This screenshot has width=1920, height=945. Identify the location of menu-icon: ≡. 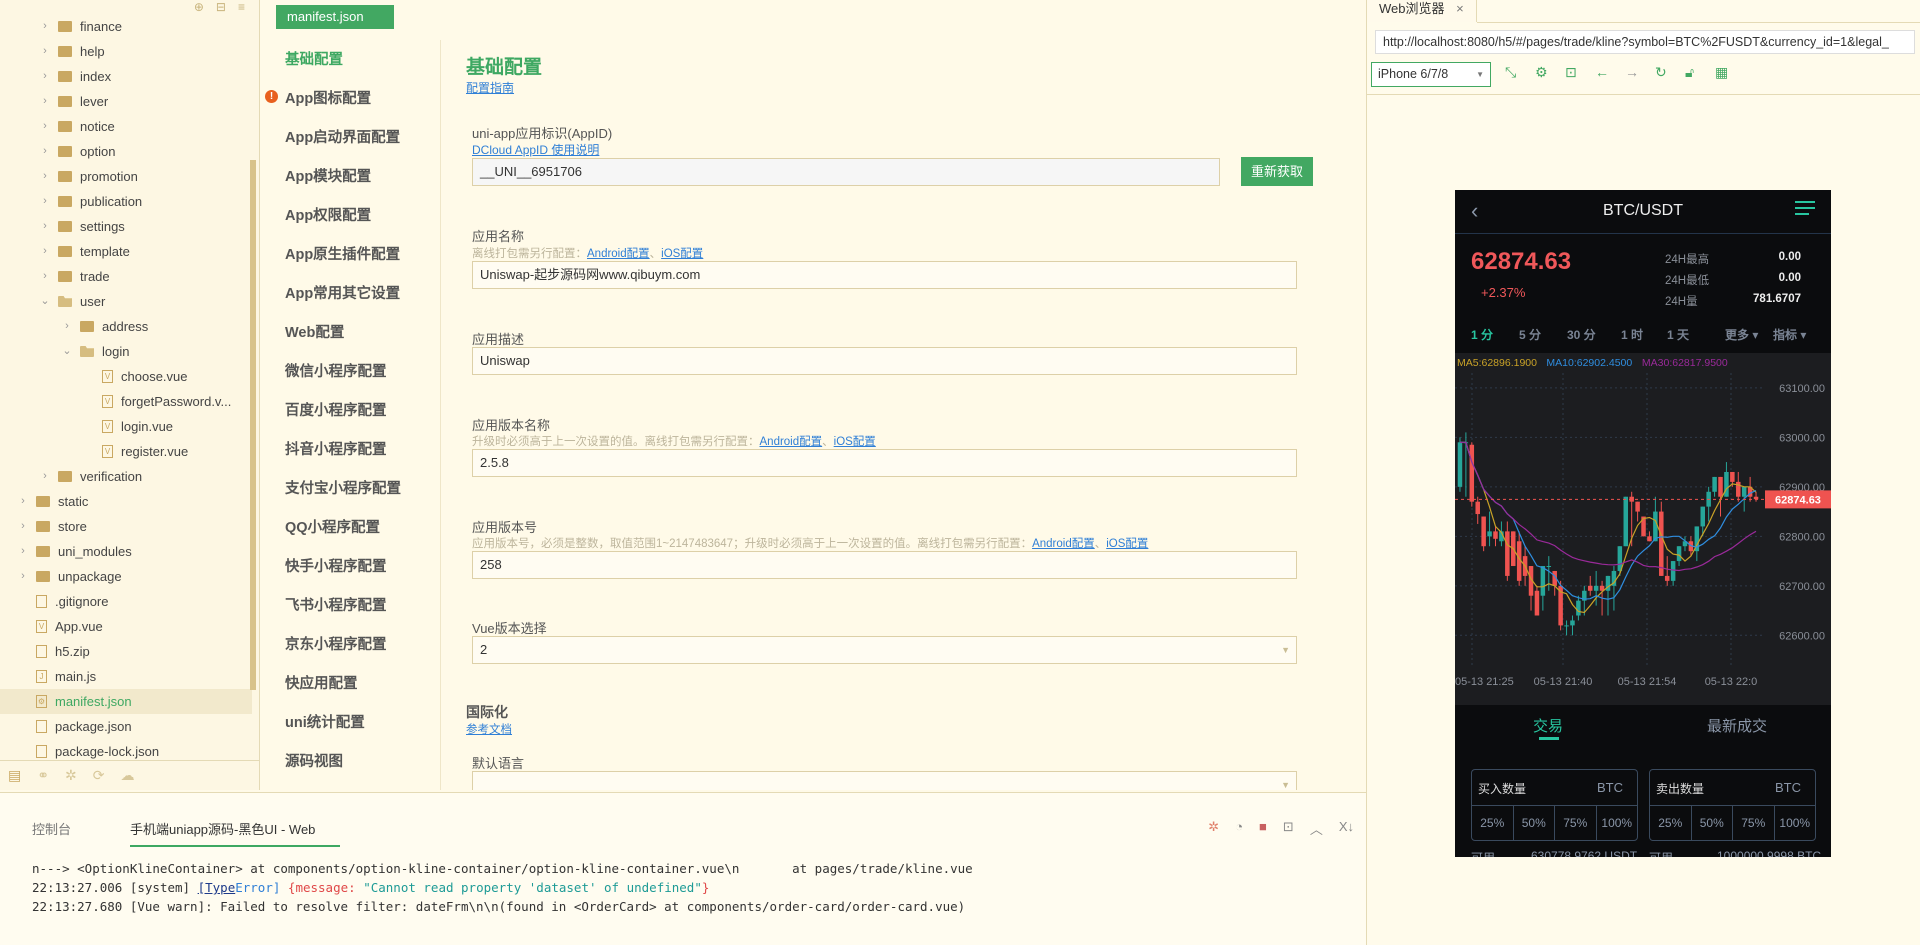
(241, 7).